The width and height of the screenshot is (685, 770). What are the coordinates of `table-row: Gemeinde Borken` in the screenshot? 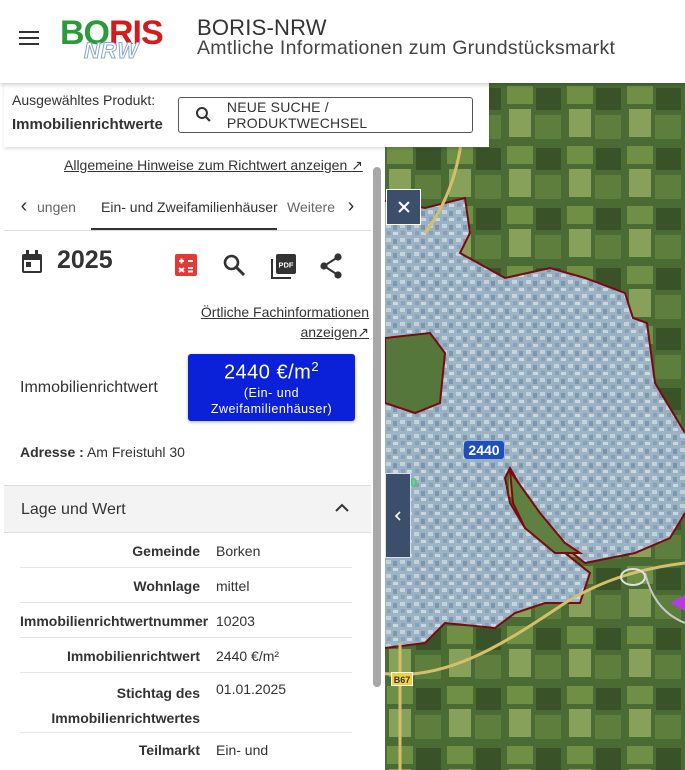 It's located at (186, 550).